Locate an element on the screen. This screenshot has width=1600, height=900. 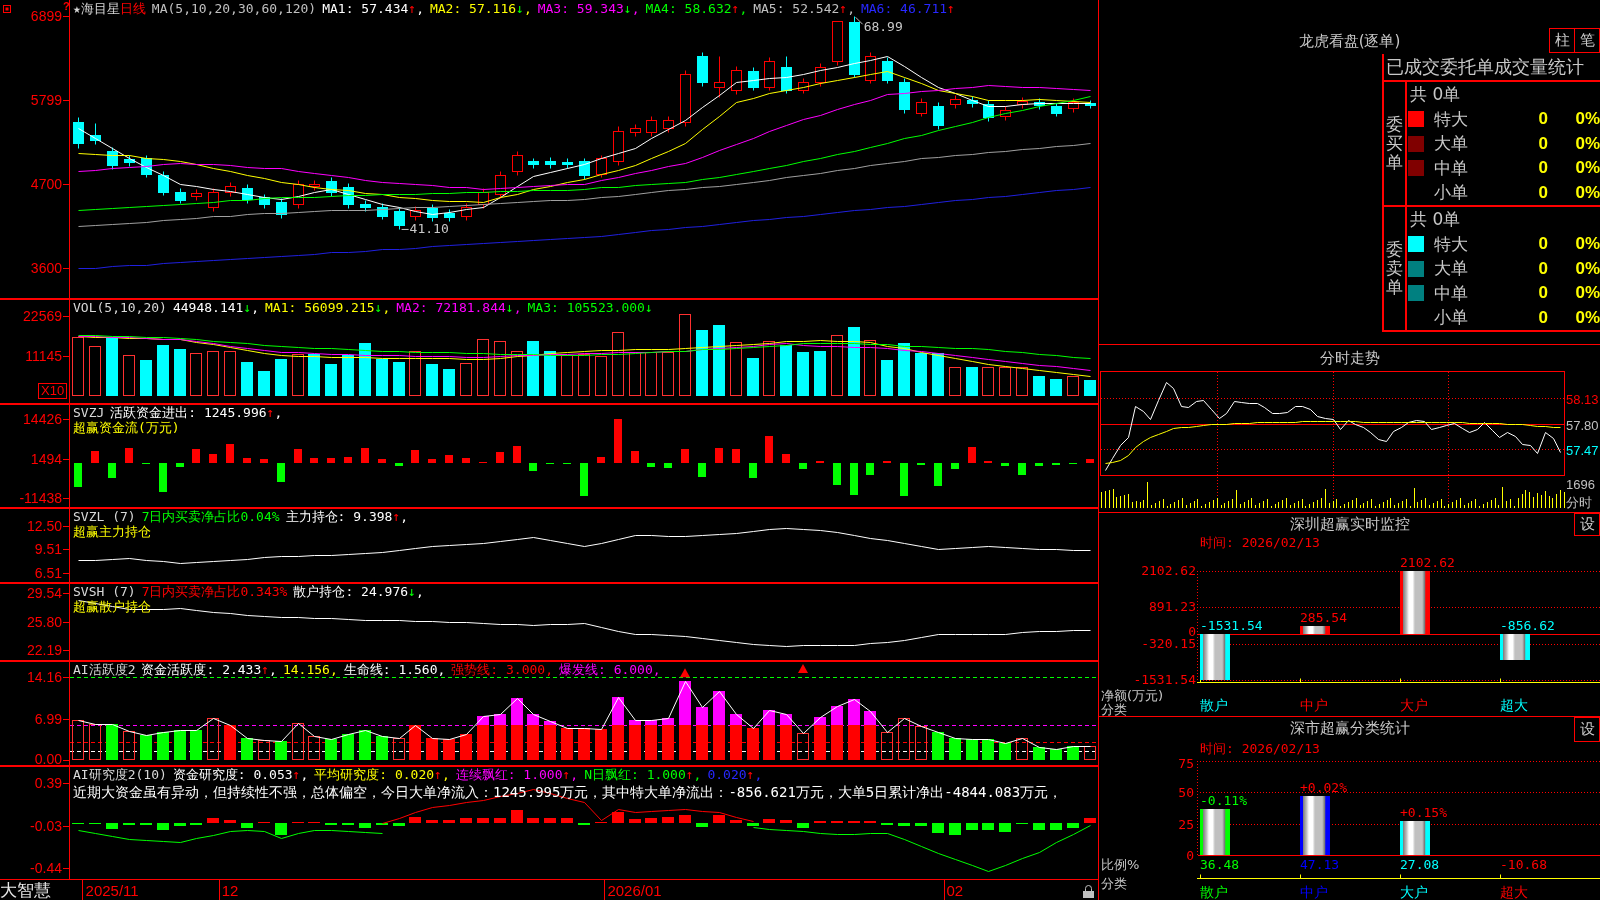
axis-label: 2102.62 is located at coordinates (1168, 570).